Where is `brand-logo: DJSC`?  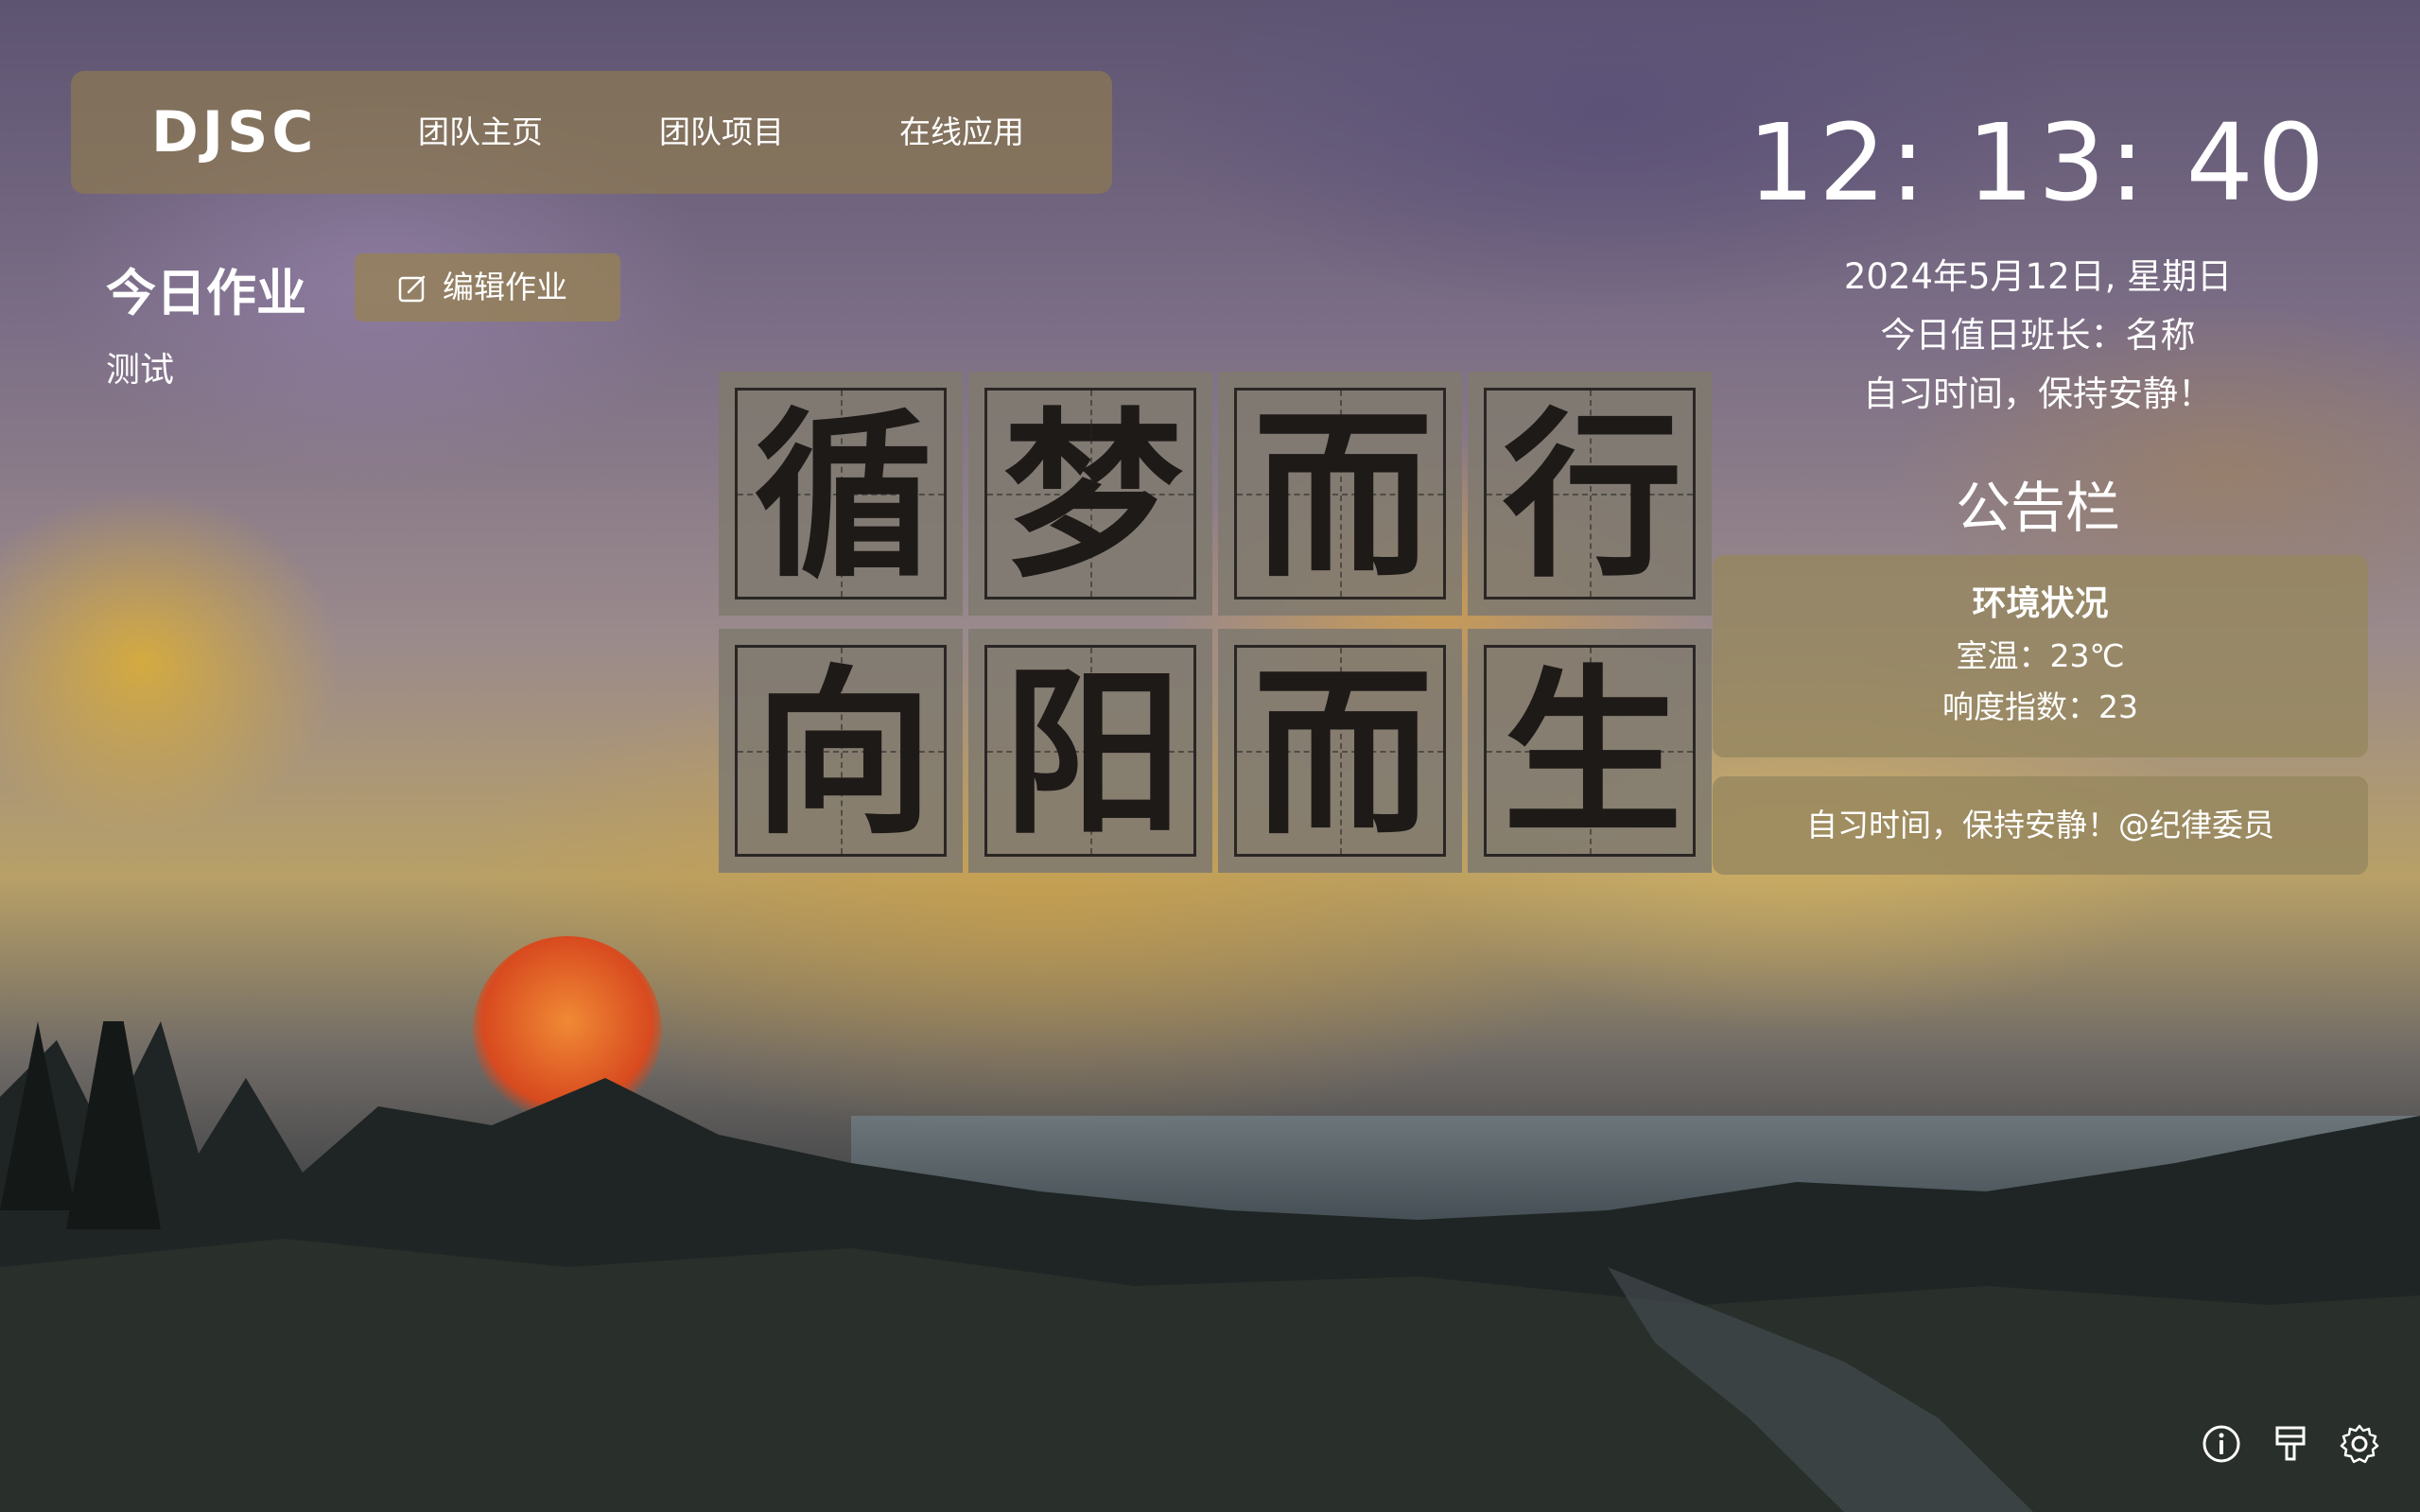
brand-logo: DJSC is located at coordinates (234, 133).